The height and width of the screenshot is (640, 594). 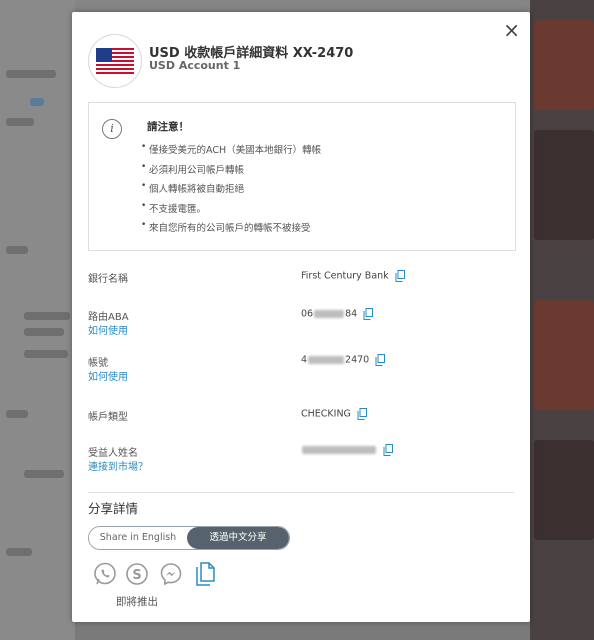 I want to click on routing-value: 06 84, so click(x=337, y=314).